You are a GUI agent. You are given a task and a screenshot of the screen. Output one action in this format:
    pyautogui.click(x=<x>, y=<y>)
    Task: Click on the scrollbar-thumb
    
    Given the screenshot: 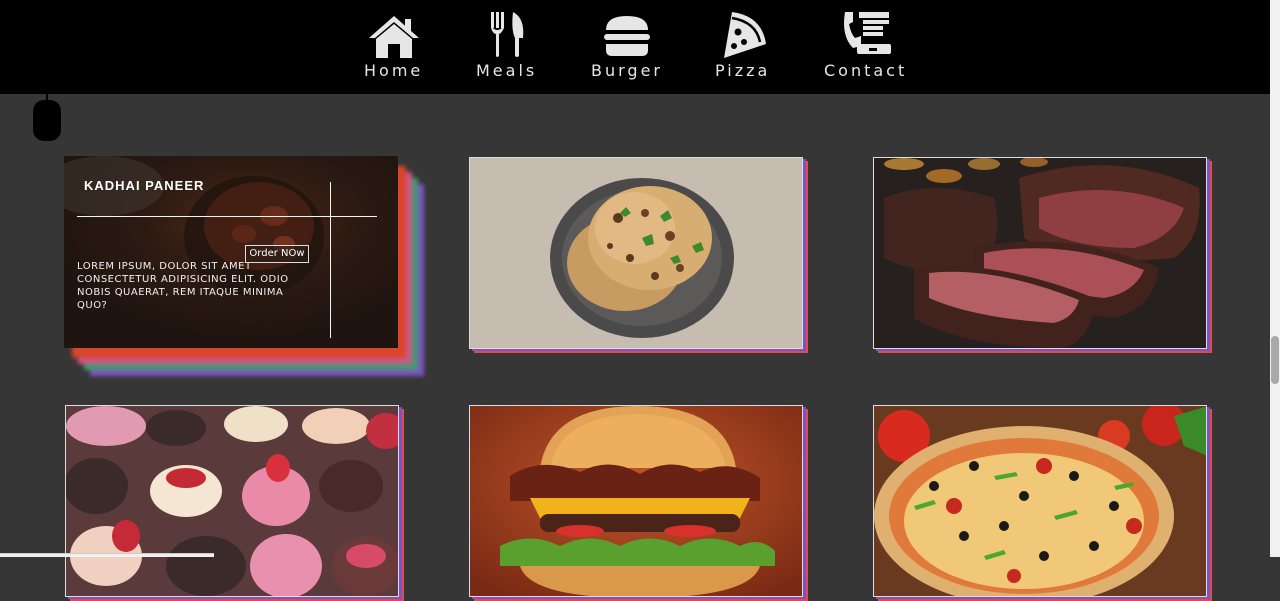 What is the action you would take?
    pyautogui.click(x=1275, y=360)
    